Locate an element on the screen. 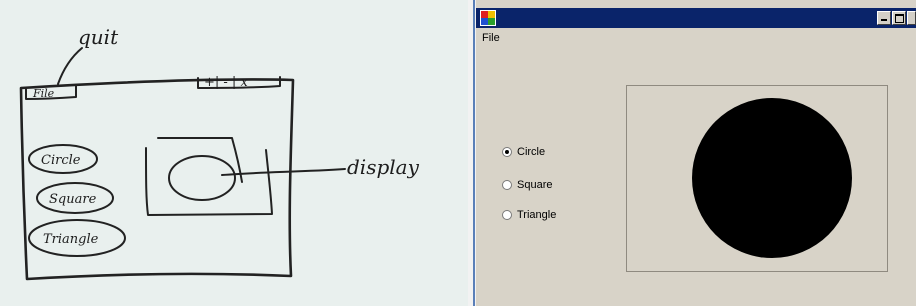 This screenshot has height=306, width=916. close-button is located at coordinates (911, 18).